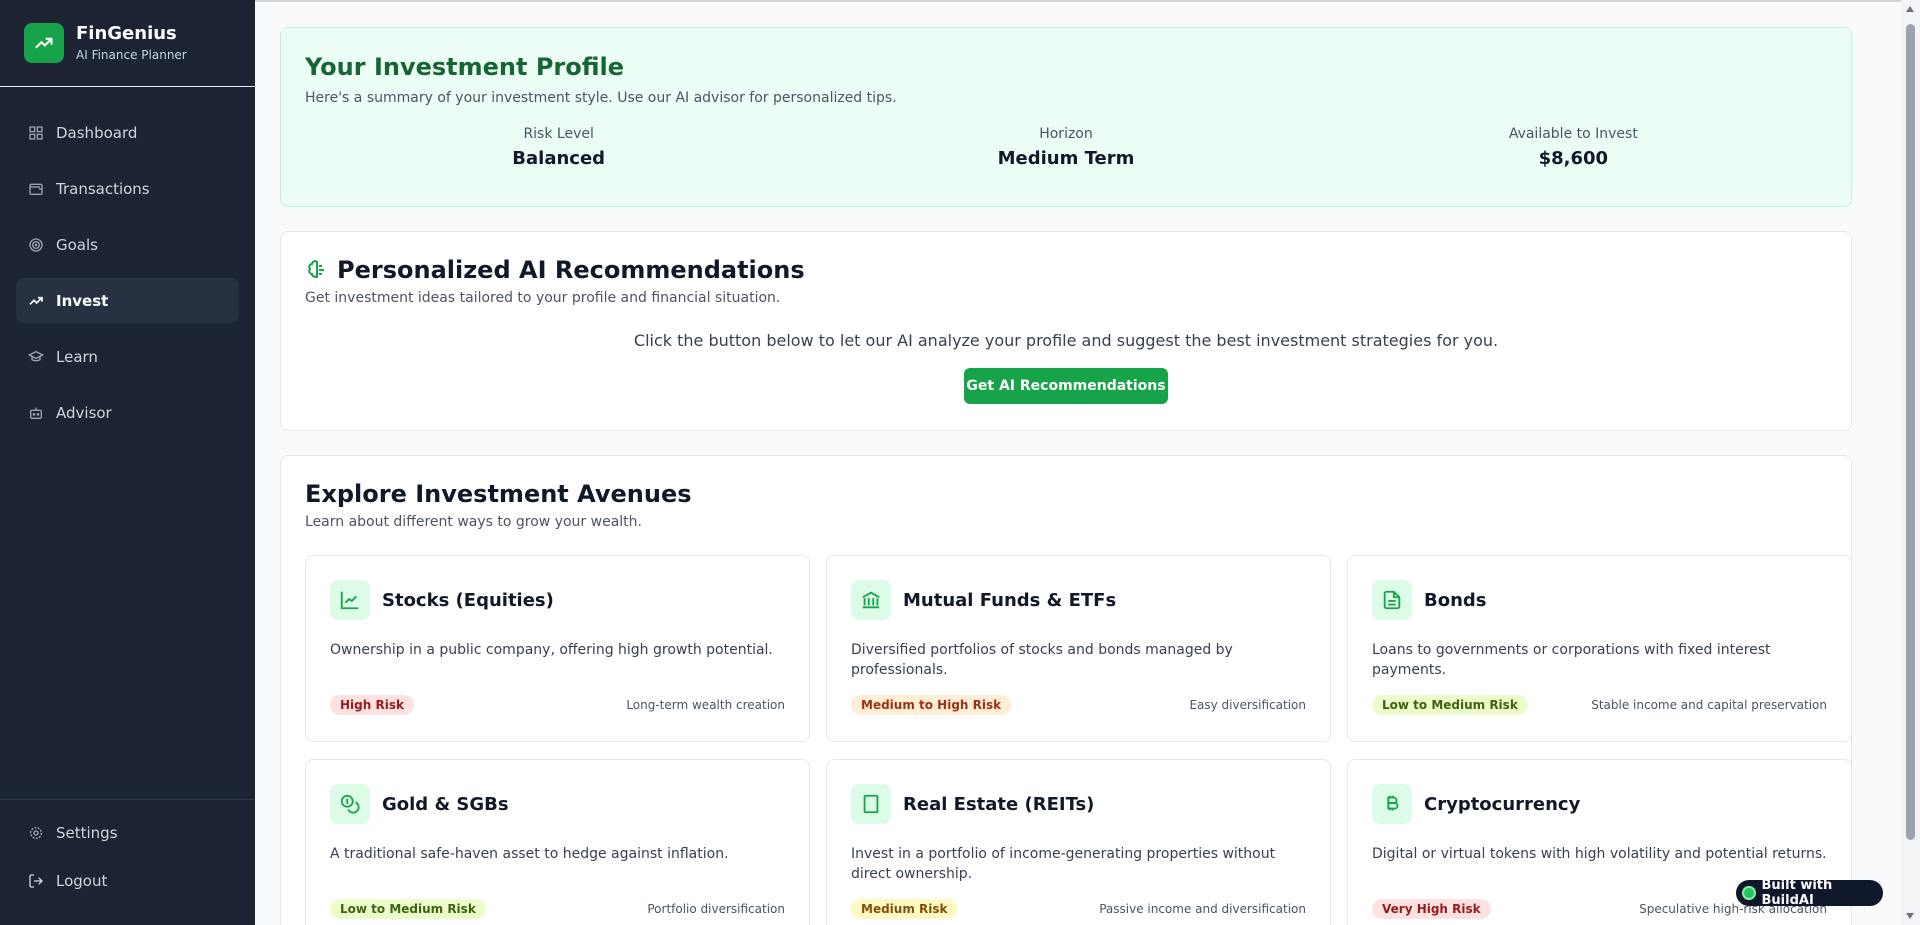 The width and height of the screenshot is (1920, 925). What do you see at coordinates (82, 300) in the screenshot?
I see `sidebar-item-label: Invest` at bounding box center [82, 300].